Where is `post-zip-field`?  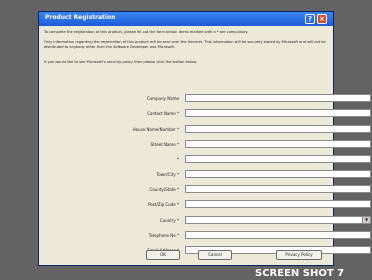 post-zip-field is located at coordinates (278, 204).